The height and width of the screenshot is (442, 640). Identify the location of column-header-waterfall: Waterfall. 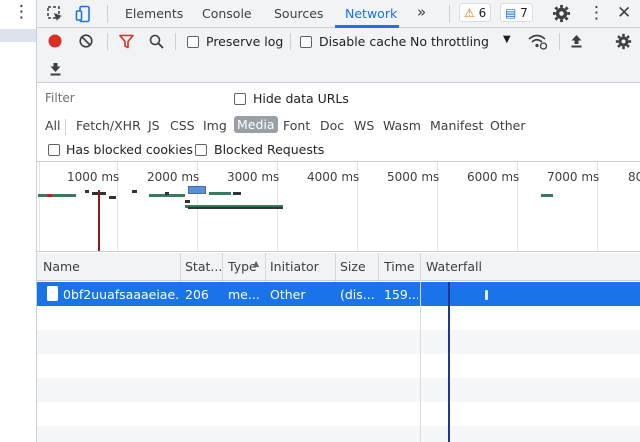
(466, 266).